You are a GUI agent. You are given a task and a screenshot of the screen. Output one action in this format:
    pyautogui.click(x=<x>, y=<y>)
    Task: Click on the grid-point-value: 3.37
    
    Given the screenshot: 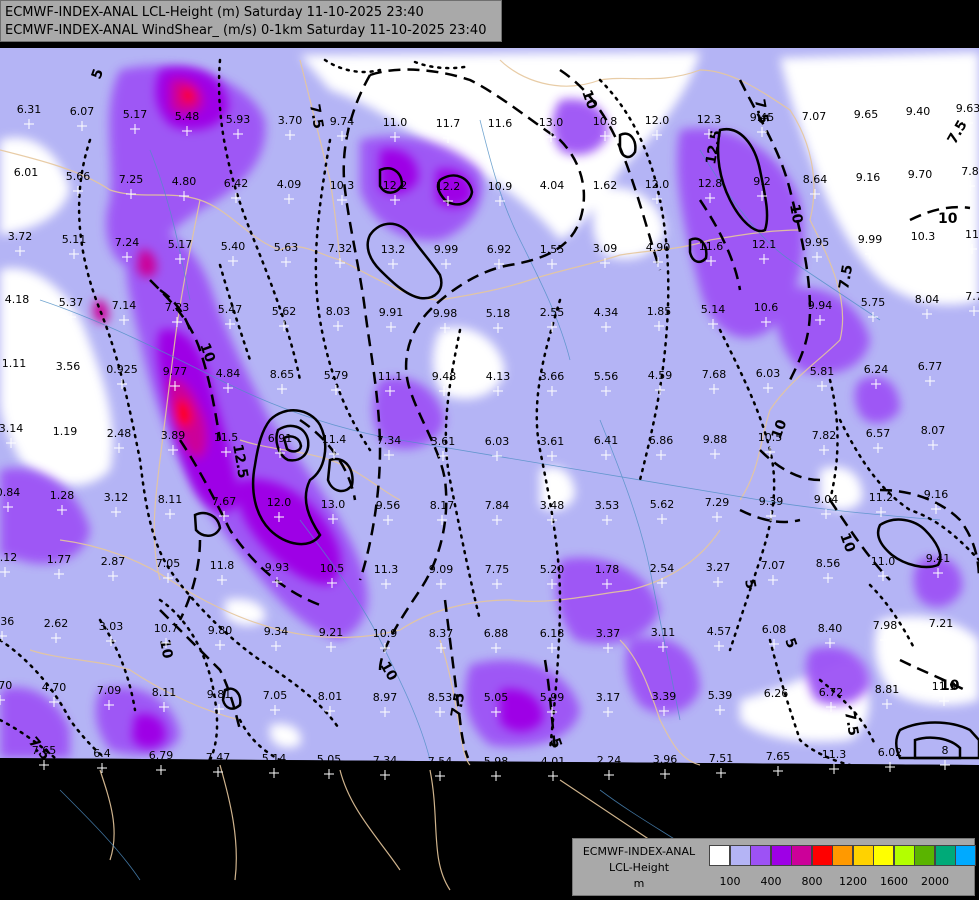 What is the action you would take?
    pyautogui.click(x=608, y=633)
    